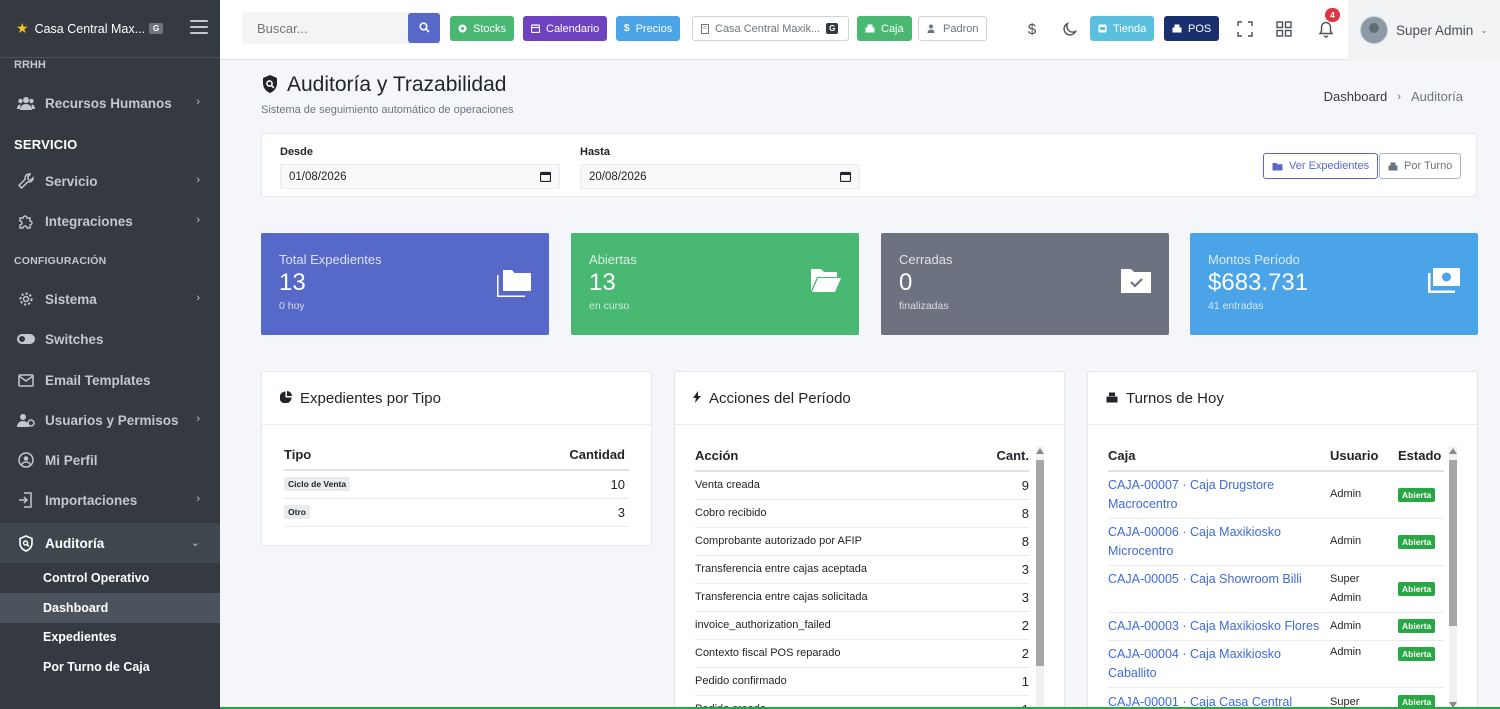 Image resolution: width=1500 pixels, height=709 pixels. I want to click on por-turno-button: Por Turno, so click(1420, 166).